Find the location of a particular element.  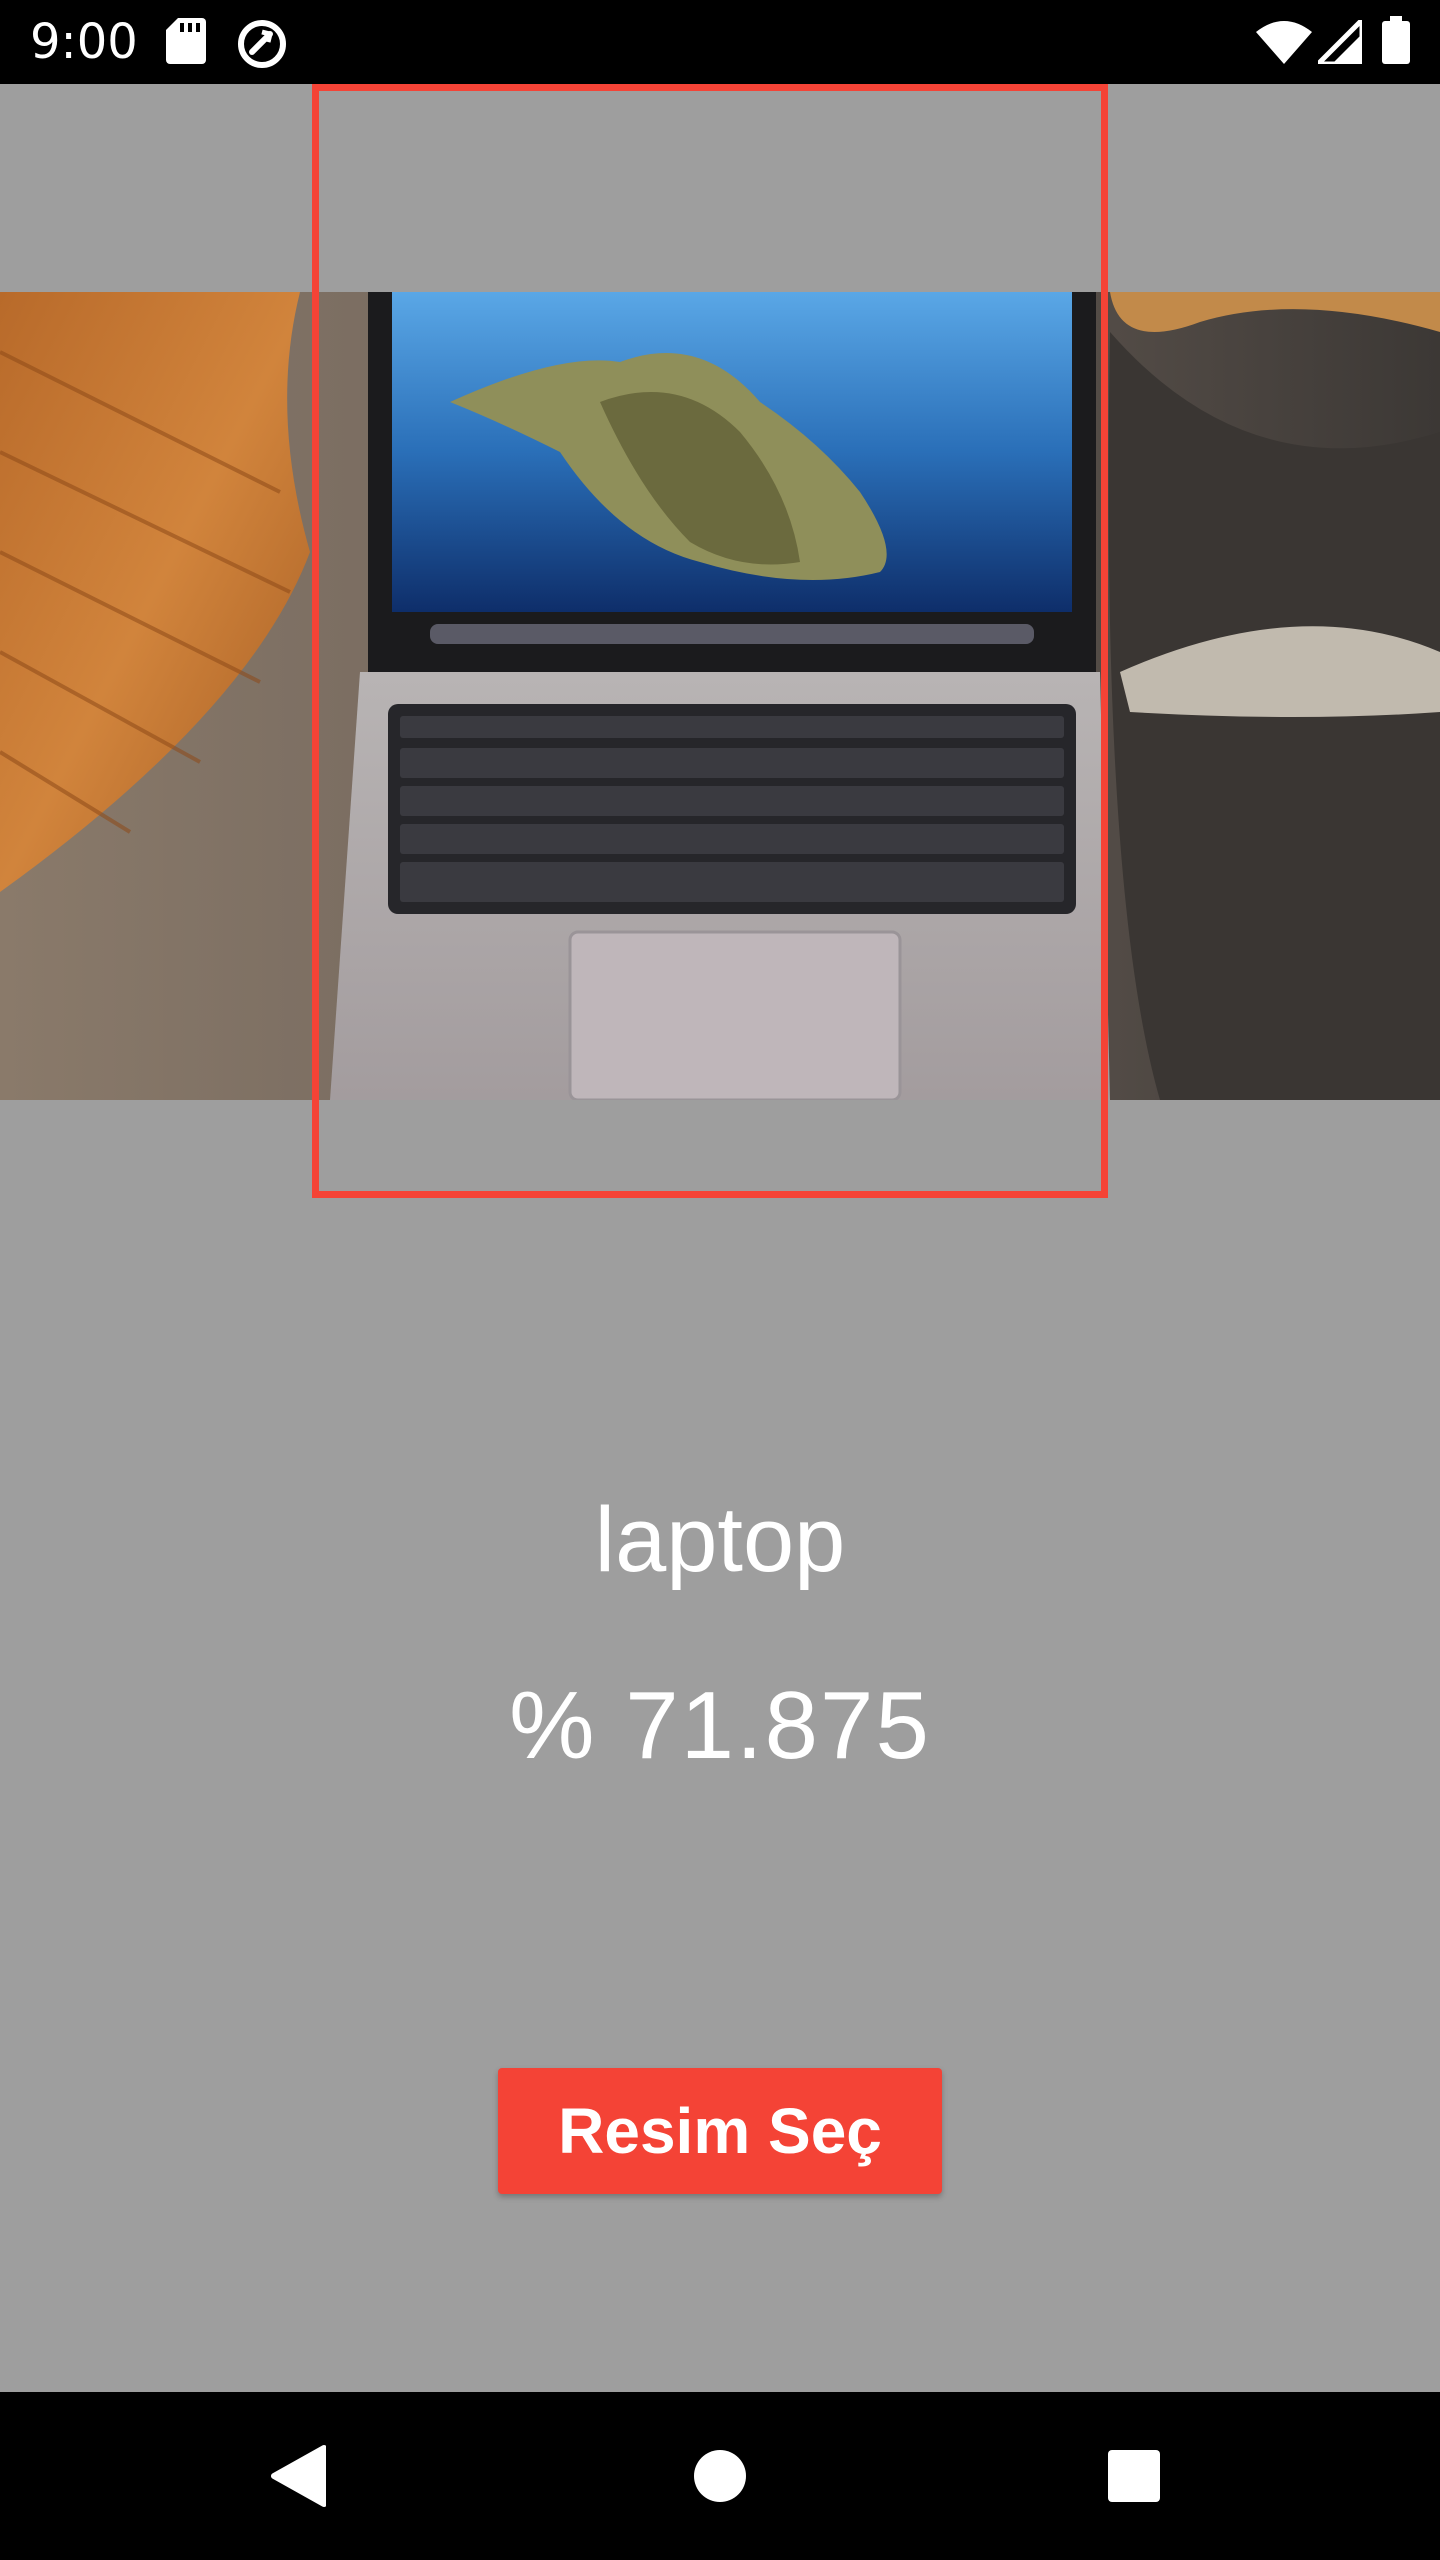

detection-label: laptop is located at coordinates (720, 1540).